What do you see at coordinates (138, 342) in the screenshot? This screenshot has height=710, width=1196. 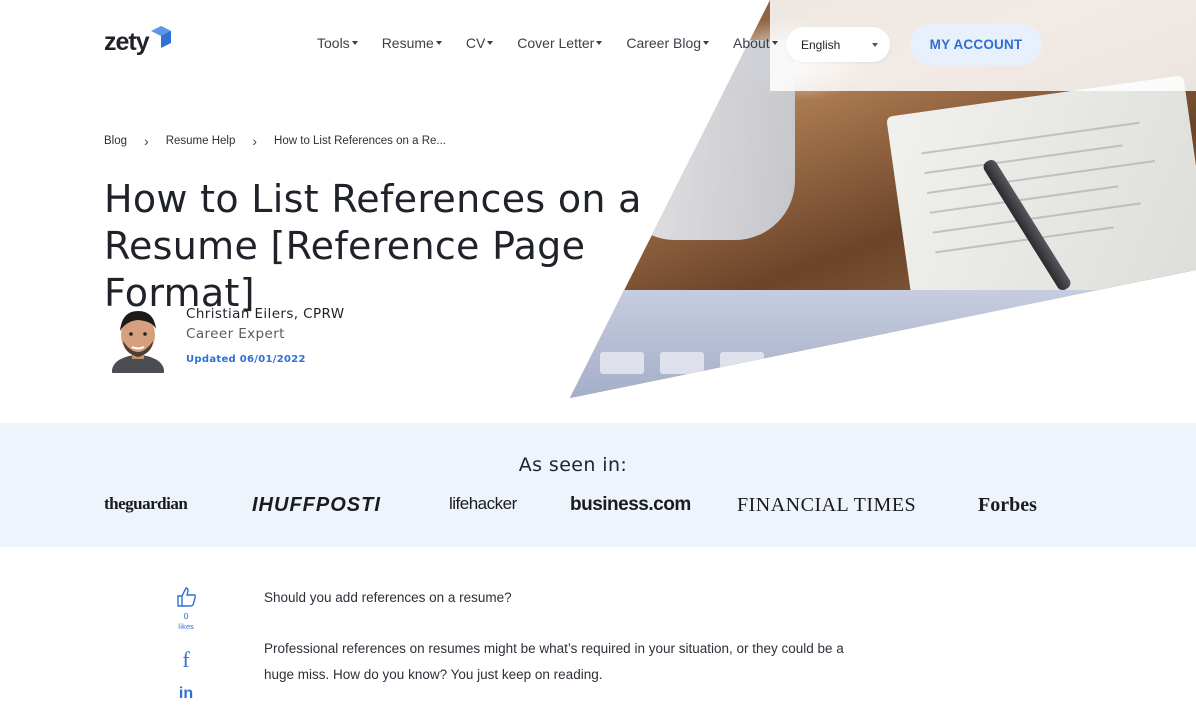 I see `author-avatar` at bounding box center [138, 342].